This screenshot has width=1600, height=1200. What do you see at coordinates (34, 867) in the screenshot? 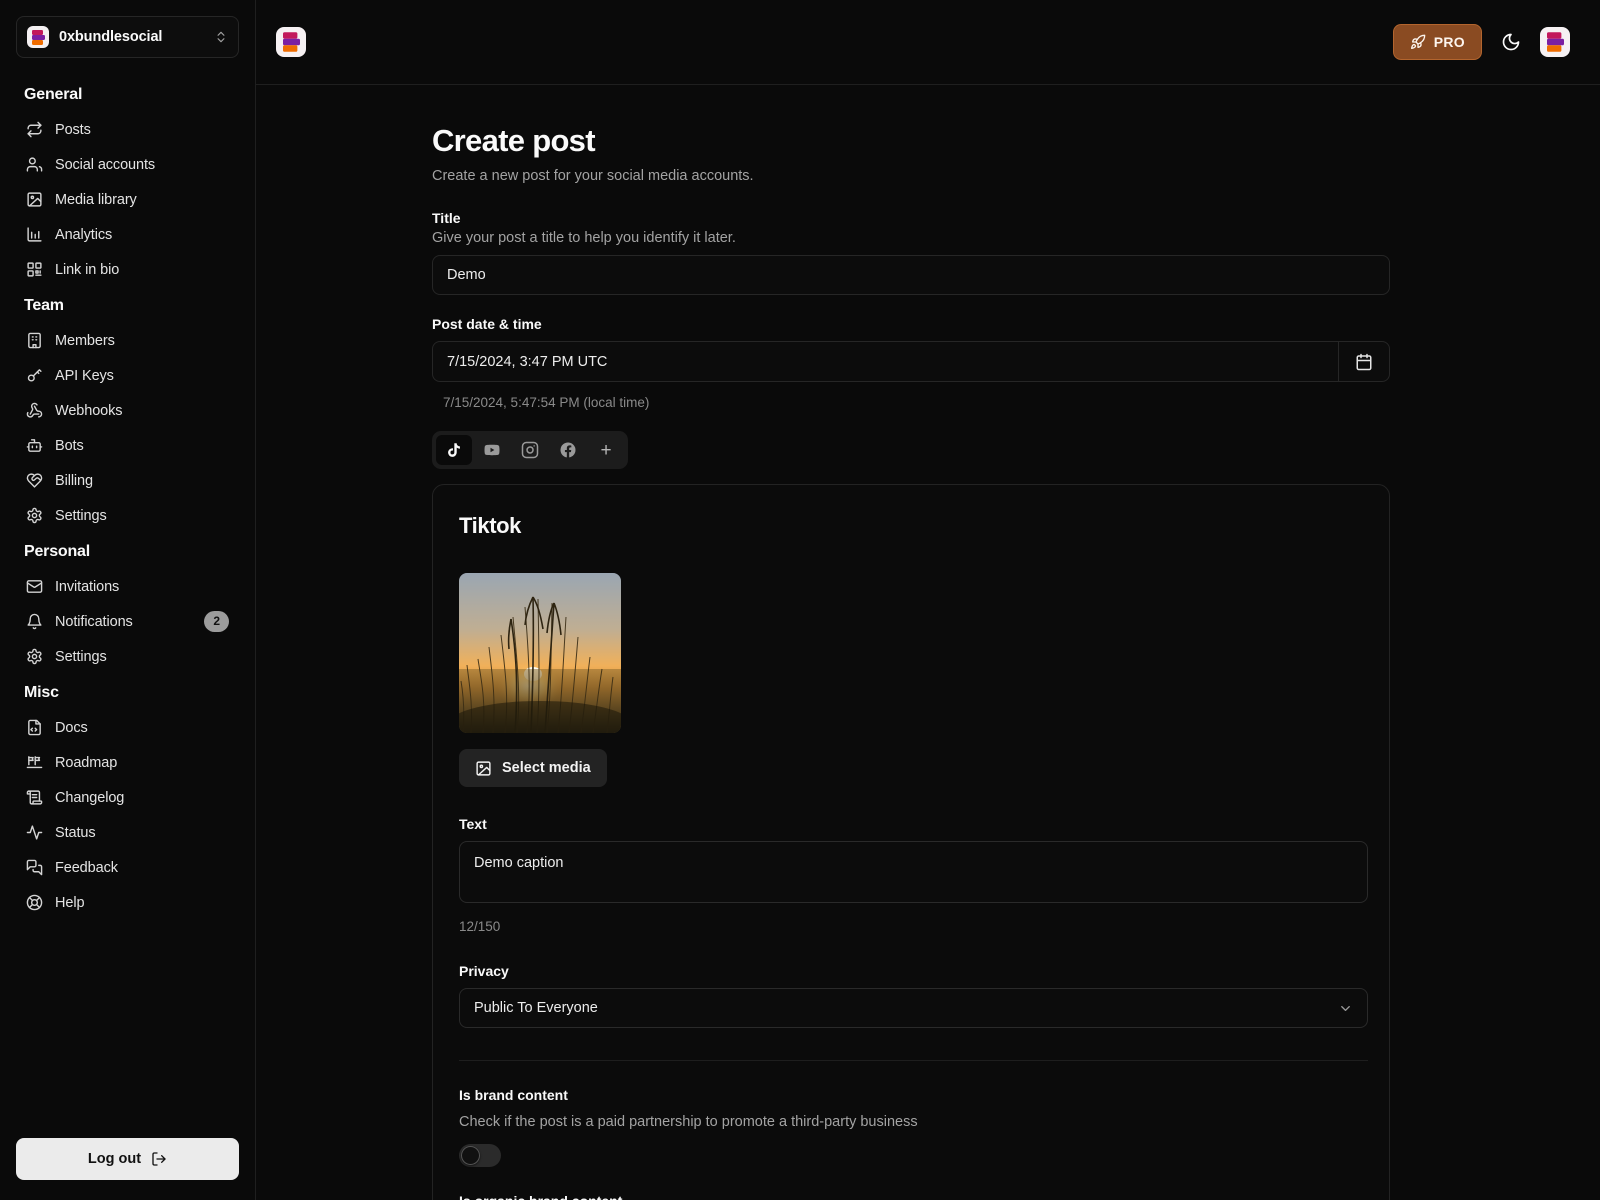
I see `message-square-icon` at bounding box center [34, 867].